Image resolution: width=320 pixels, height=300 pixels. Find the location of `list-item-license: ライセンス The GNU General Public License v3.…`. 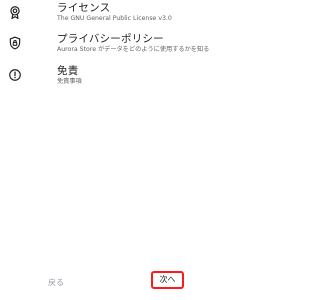

list-item-license: ライセンス The GNU General Public License v3.… is located at coordinates (111, 14).